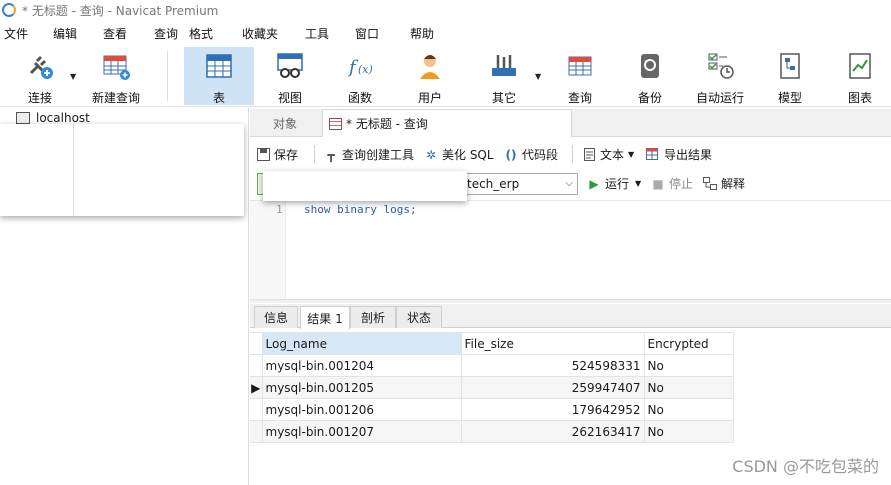  I want to click on toolbar-chart-button: 图表, so click(860, 76).